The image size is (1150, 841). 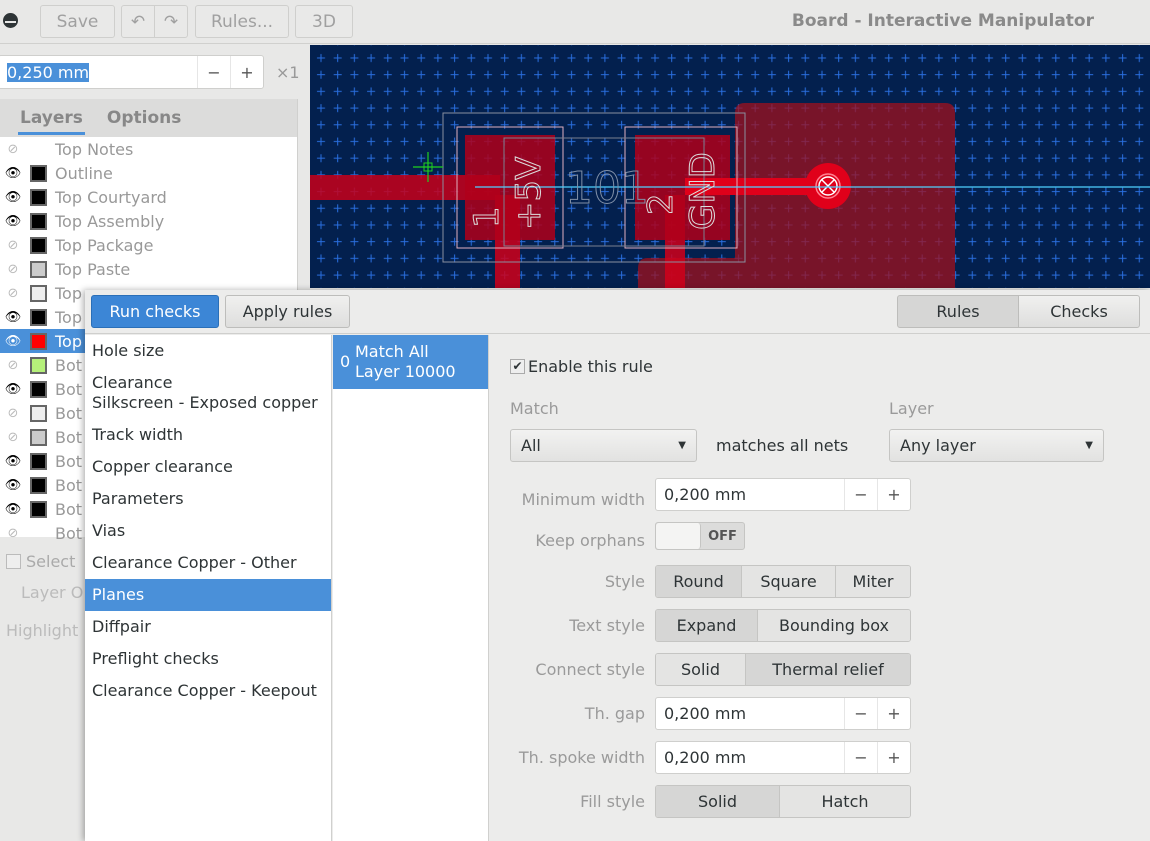 What do you see at coordinates (845, 801) in the screenshot?
I see `fill-style-hatch: Hatch` at bounding box center [845, 801].